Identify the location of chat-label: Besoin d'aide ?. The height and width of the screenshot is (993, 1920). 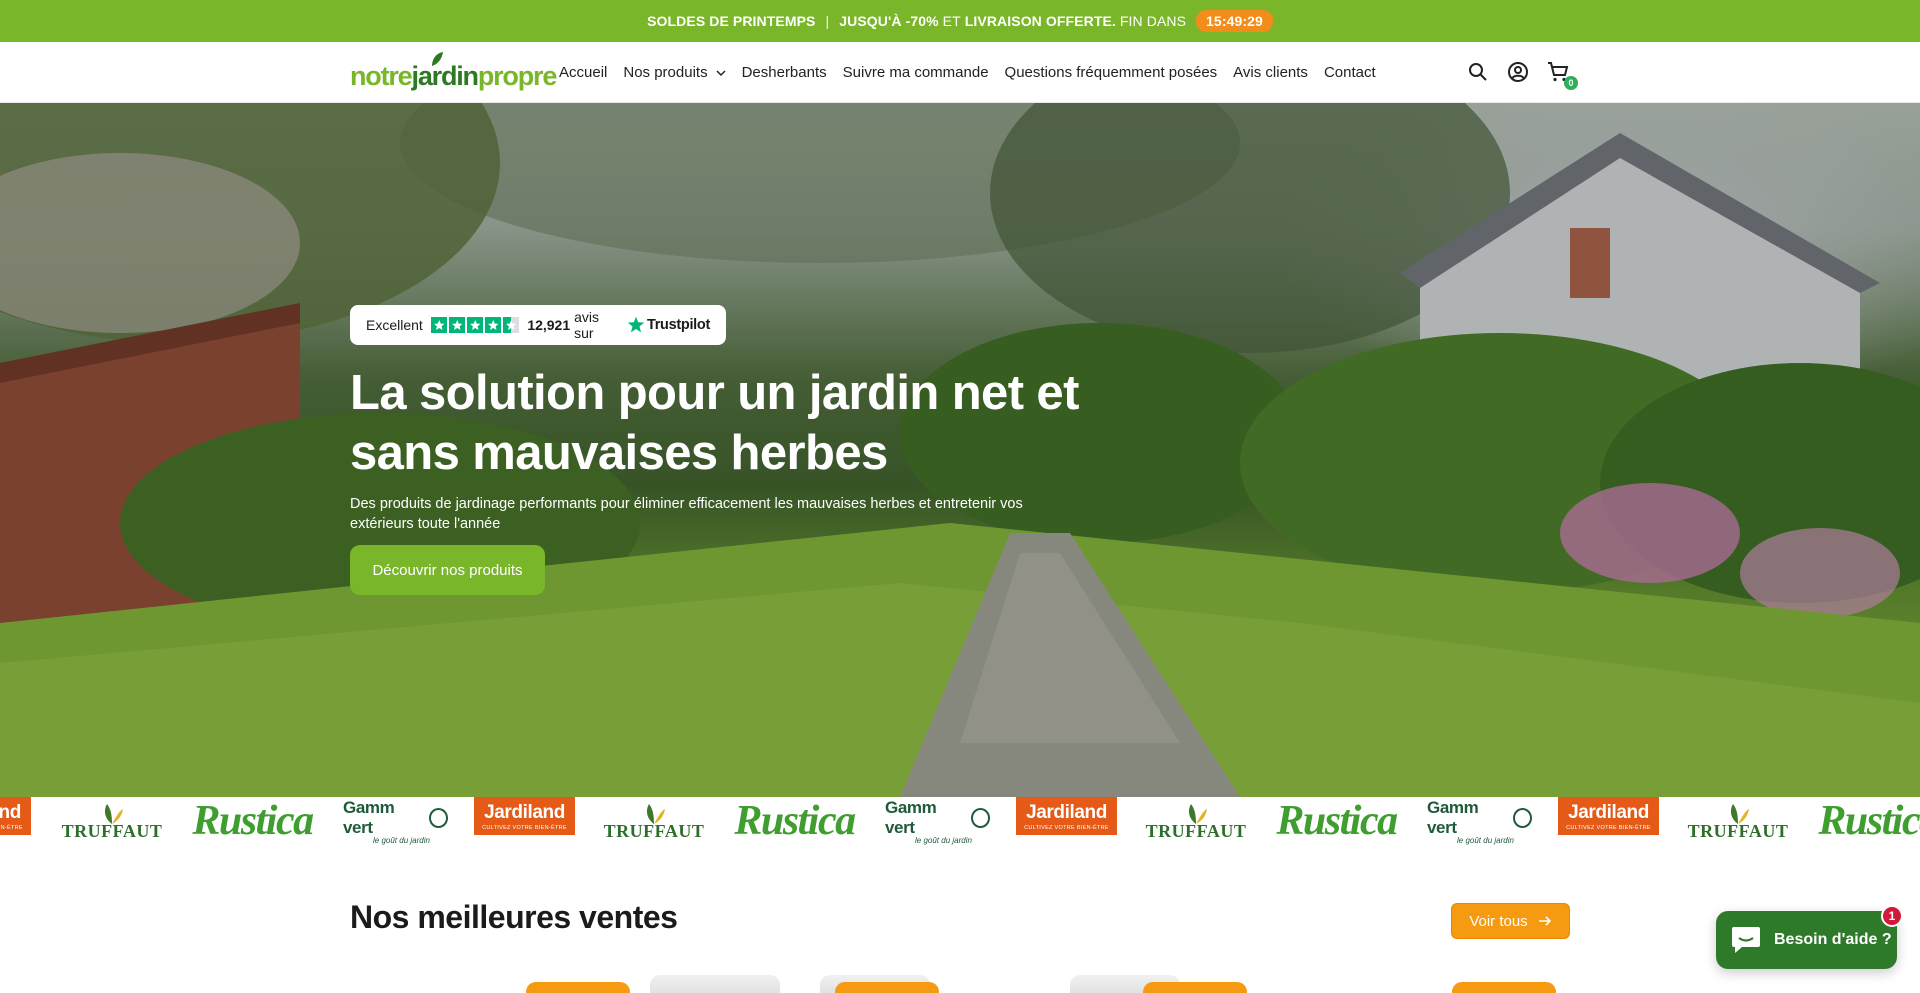
(1833, 939).